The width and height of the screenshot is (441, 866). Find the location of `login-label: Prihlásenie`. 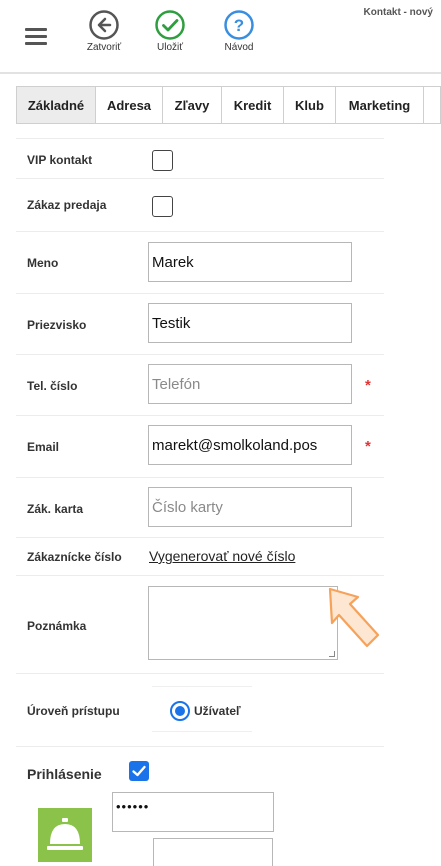

login-label: Prihlásenie is located at coordinates (64, 774).